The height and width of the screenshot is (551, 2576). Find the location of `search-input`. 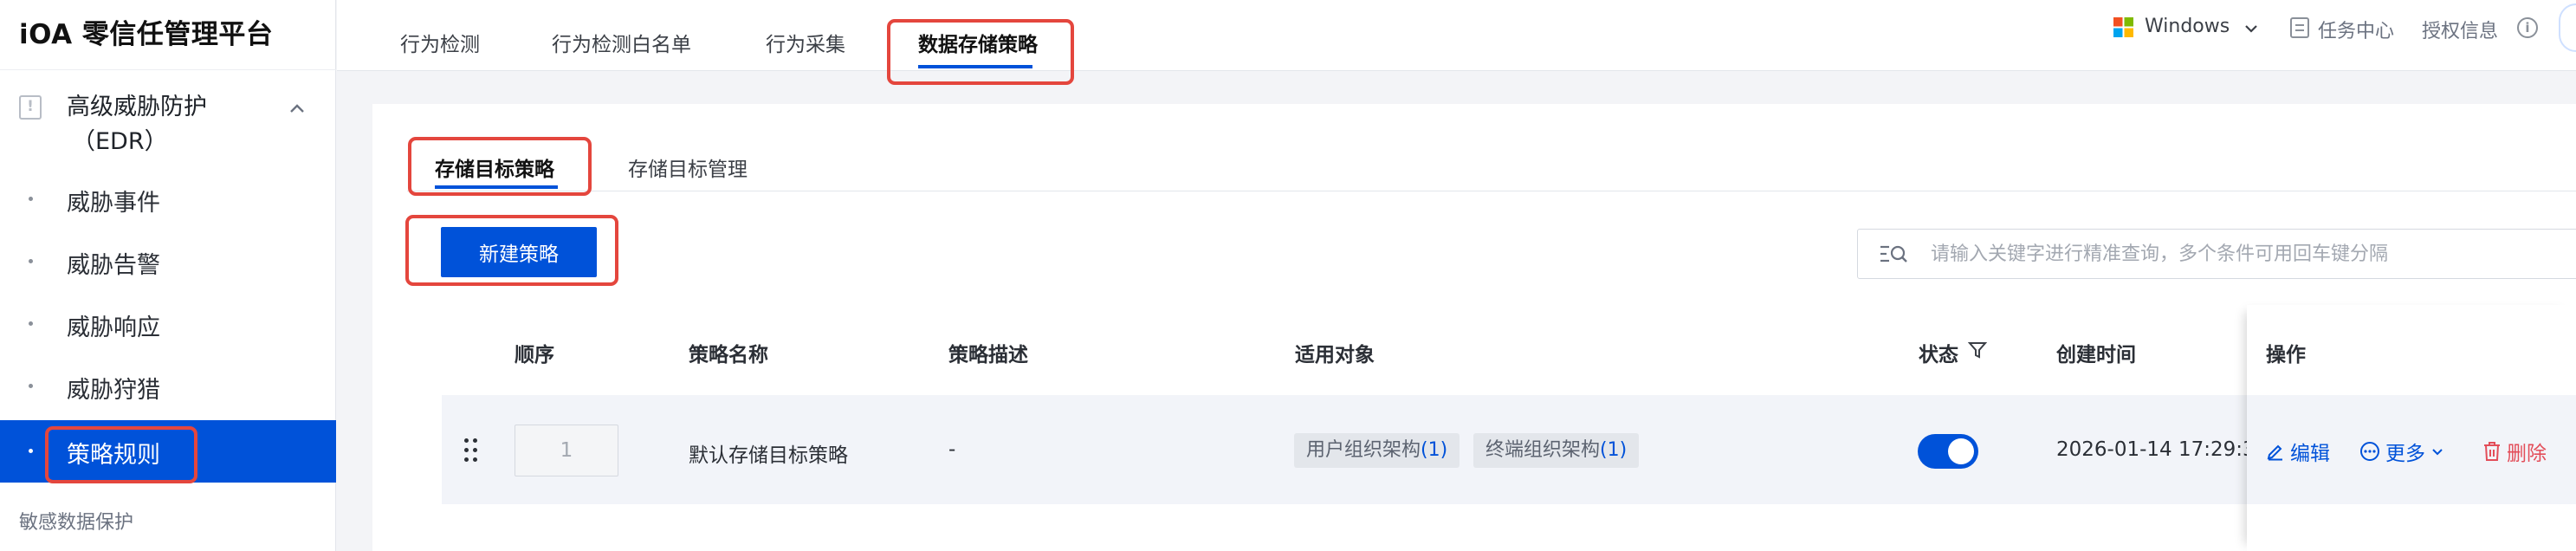

search-input is located at coordinates (2251, 253).